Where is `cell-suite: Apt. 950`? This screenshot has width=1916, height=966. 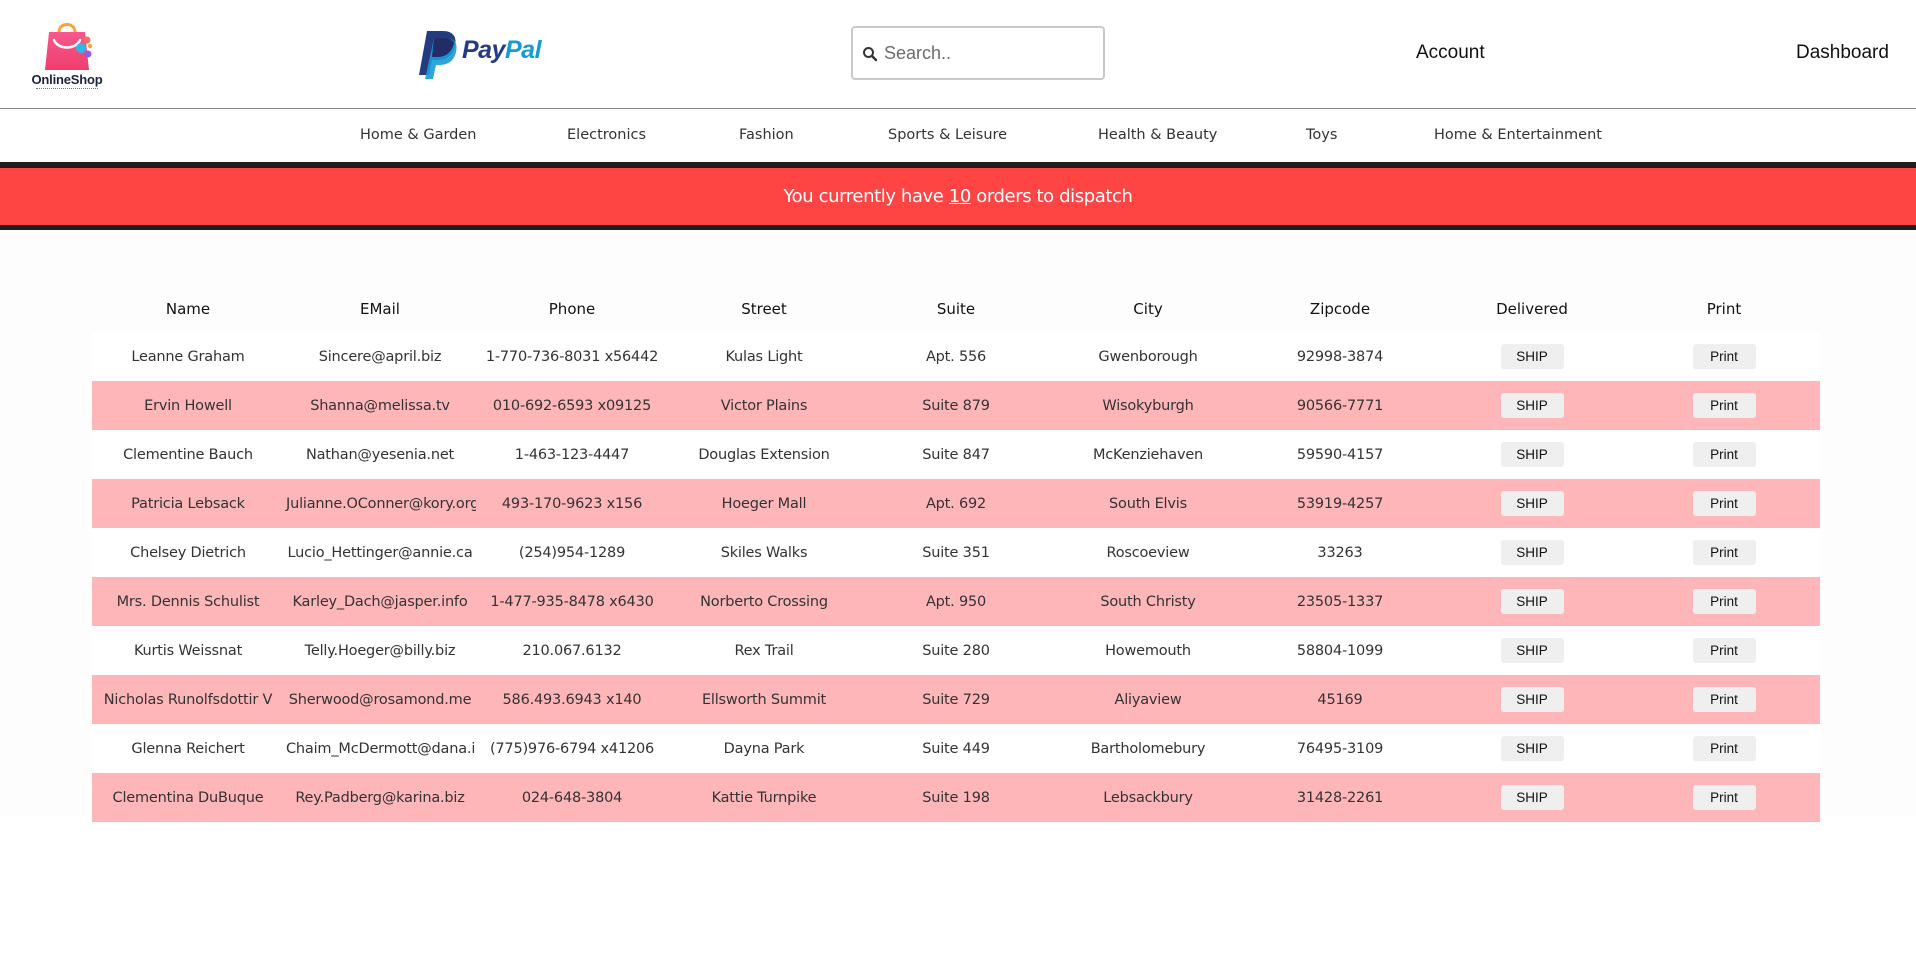 cell-suite: Apt. 950 is located at coordinates (956, 601).